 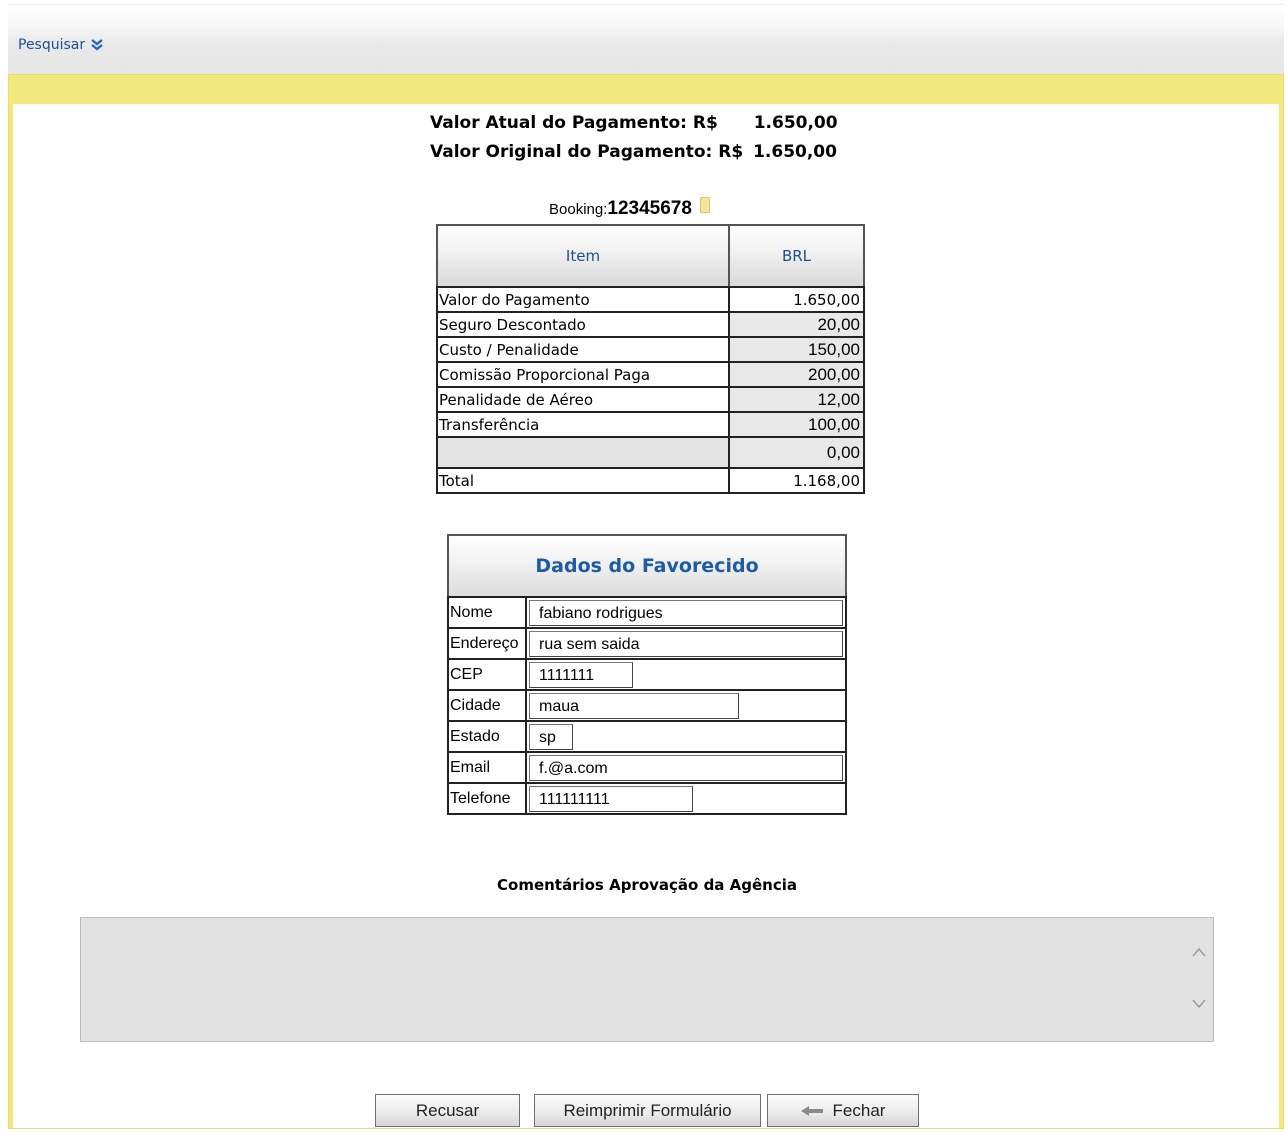 What do you see at coordinates (795, 123) in the screenshot?
I see `current-payment-value: 1.650,00` at bounding box center [795, 123].